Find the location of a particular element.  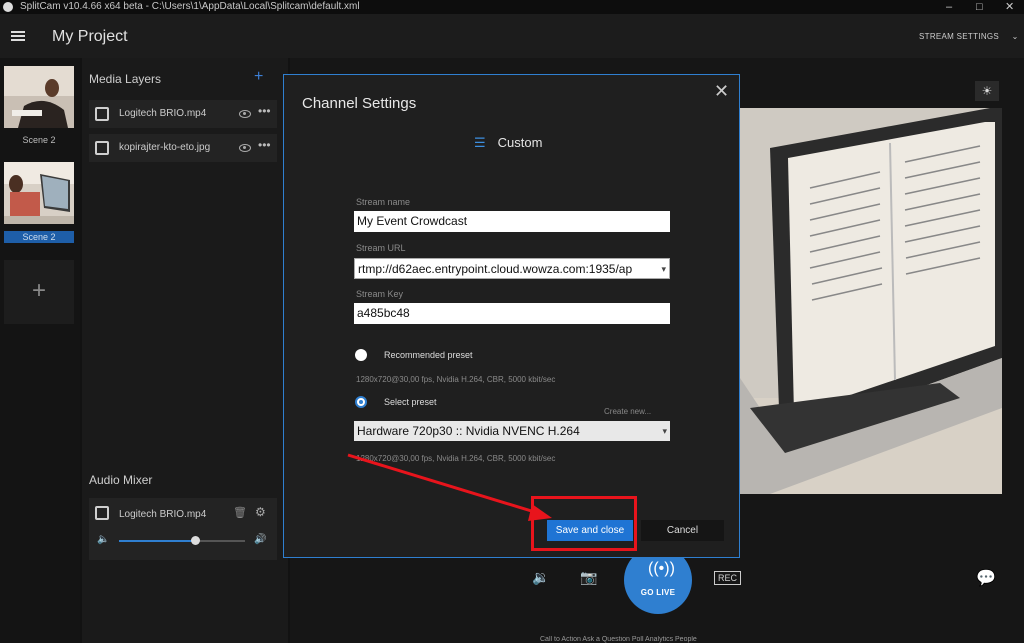

scene-label: Scene 2 is located at coordinates (39, 140).